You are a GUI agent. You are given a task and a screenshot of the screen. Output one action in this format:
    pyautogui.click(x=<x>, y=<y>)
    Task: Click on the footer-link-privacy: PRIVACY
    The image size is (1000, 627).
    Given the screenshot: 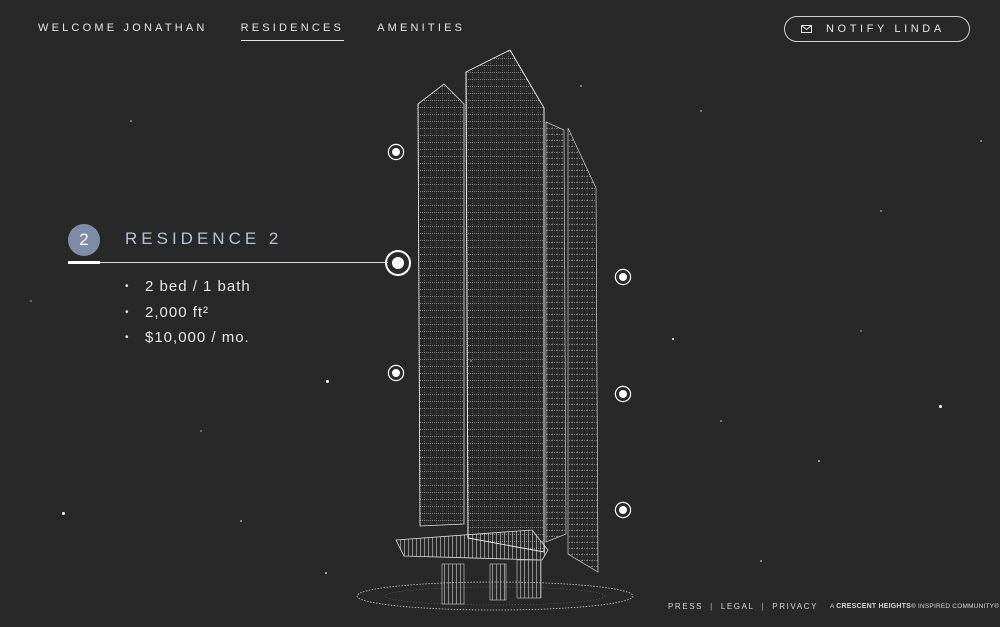 What is the action you would take?
    pyautogui.click(x=795, y=606)
    